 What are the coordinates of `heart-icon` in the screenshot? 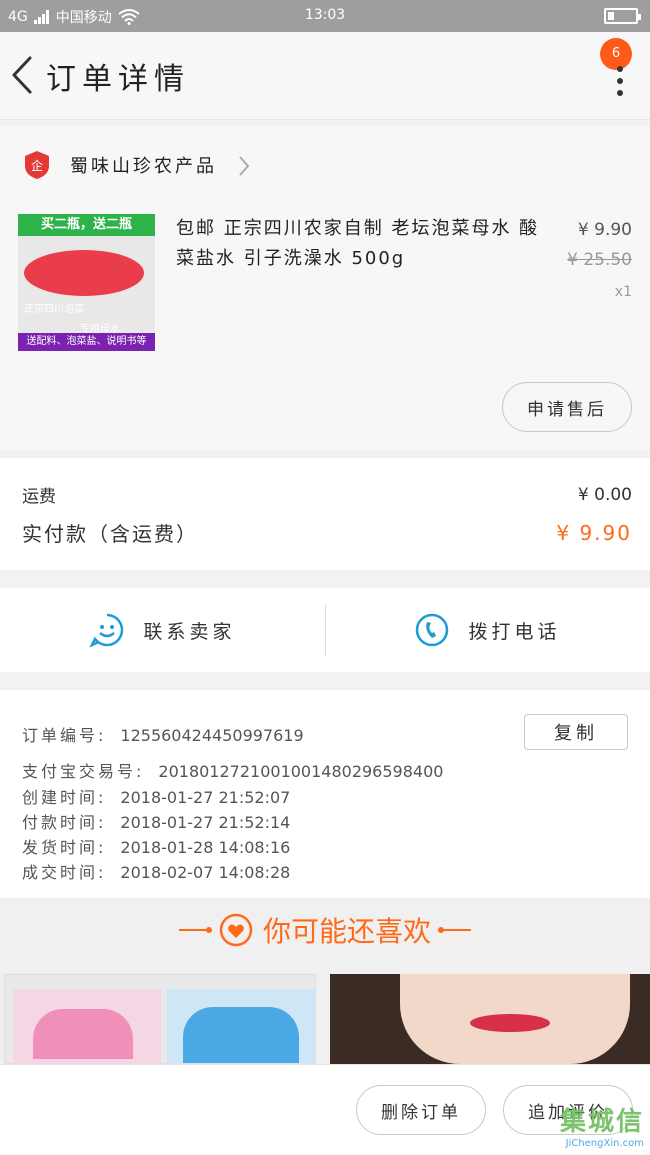 It's located at (236, 930).